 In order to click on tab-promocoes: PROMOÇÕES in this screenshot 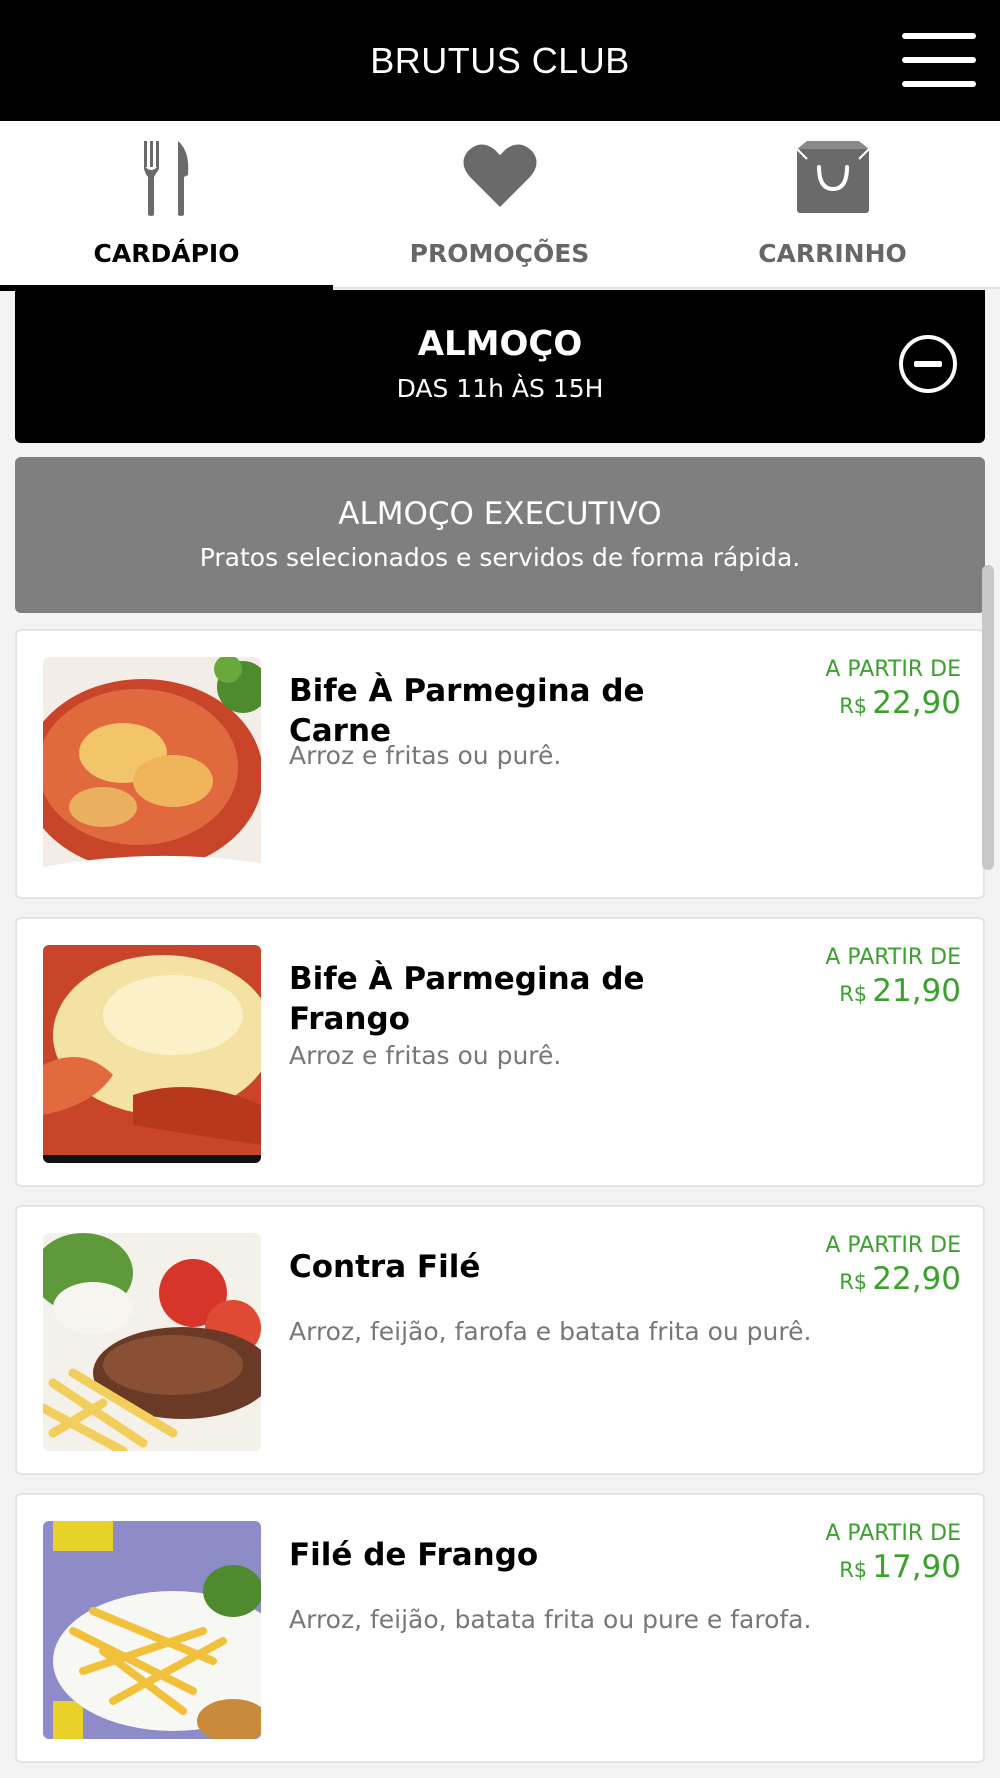, I will do `click(499, 205)`.